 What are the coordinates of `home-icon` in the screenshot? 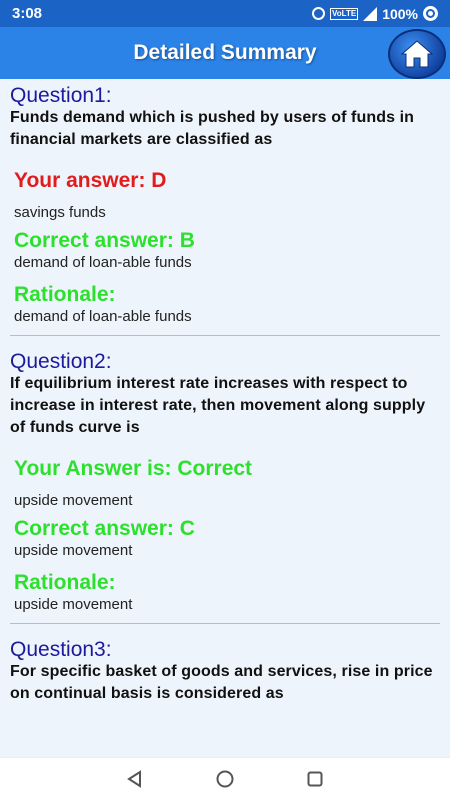 It's located at (417, 54).